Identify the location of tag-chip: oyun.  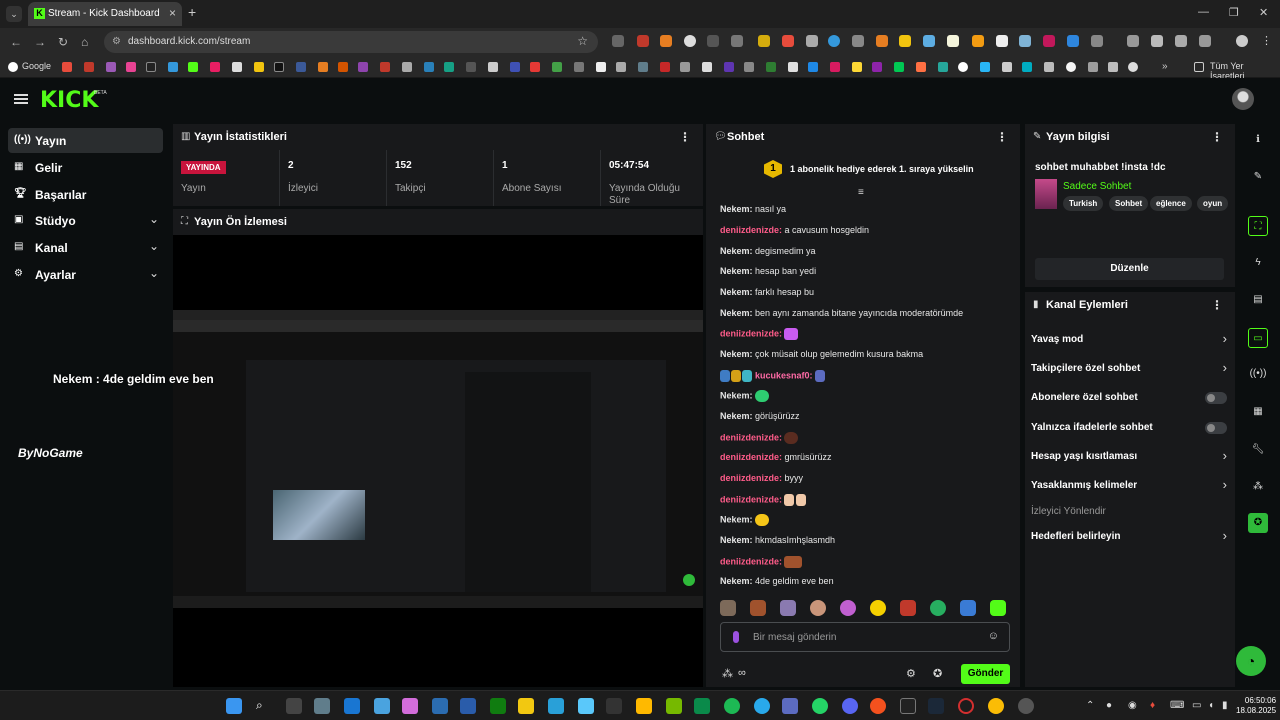
(1213, 203).